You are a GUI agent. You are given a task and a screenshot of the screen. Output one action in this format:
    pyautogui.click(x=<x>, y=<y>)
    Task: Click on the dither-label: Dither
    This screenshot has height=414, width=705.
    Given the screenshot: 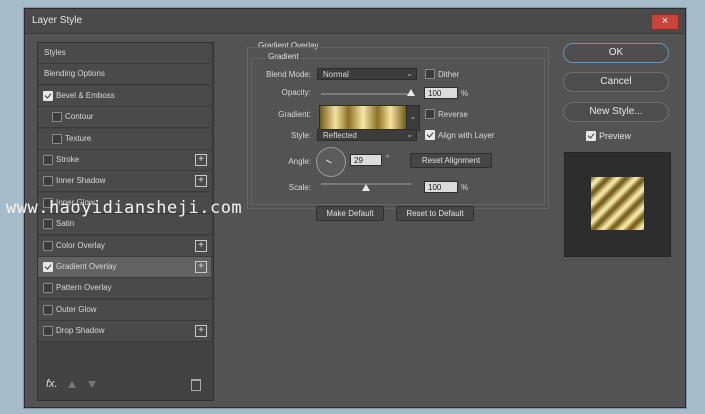 What is the action you would take?
    pyautogui.click(x=449, y=74)
    